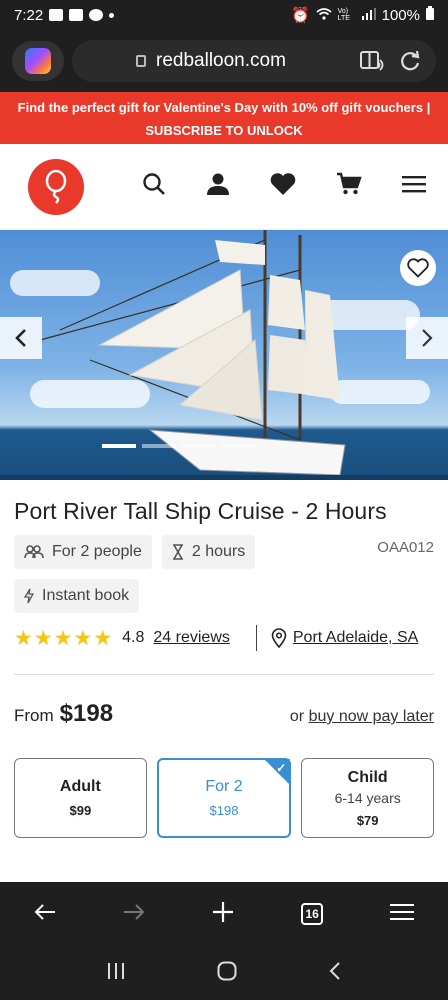 Image resolution: width=448 pixels, height=1000 pixels. I want to click on instant-book-label: Instant book, so click(86, 595).